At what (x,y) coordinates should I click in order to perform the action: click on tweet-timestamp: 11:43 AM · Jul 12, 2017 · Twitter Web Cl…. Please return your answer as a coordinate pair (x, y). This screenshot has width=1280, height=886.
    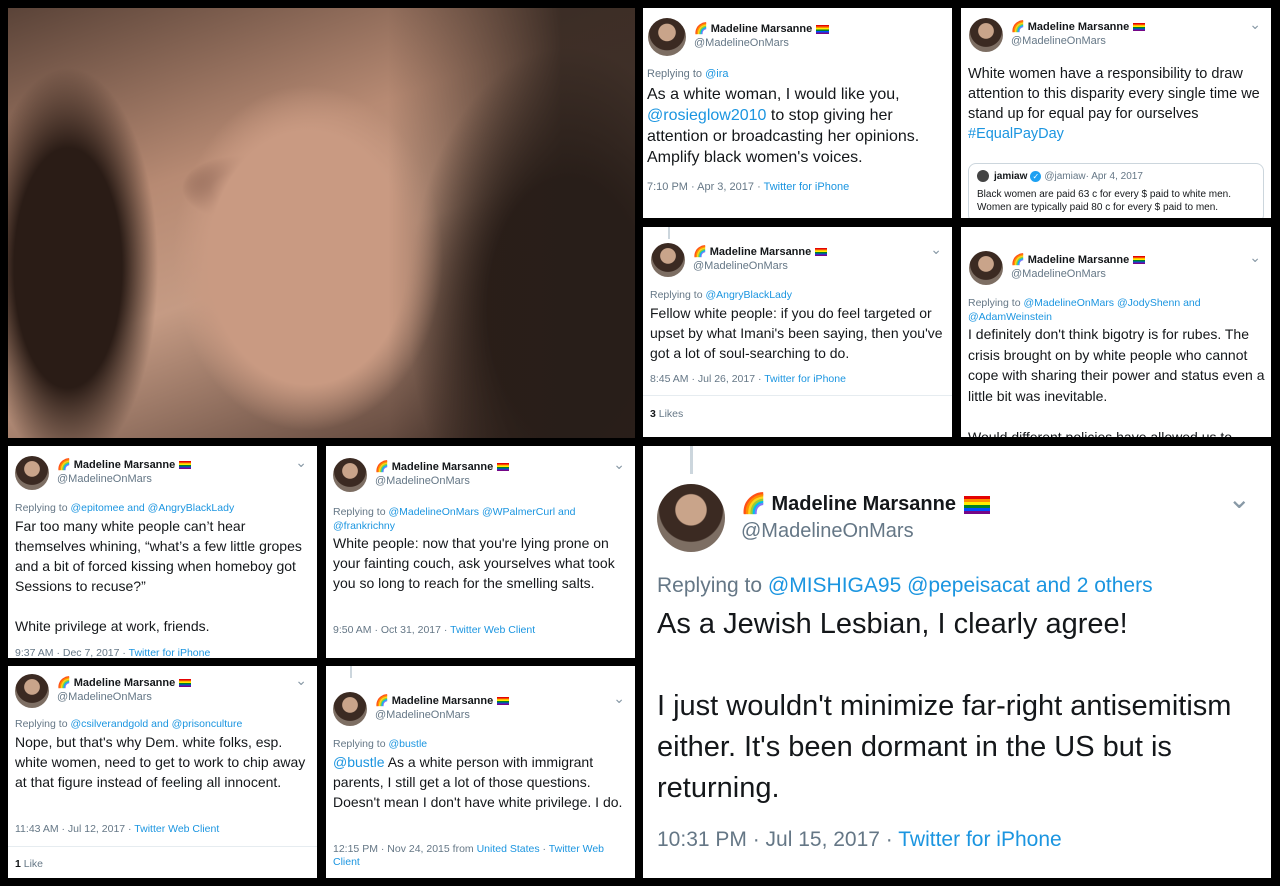
    Looking at the image, I should click on (117, 829).